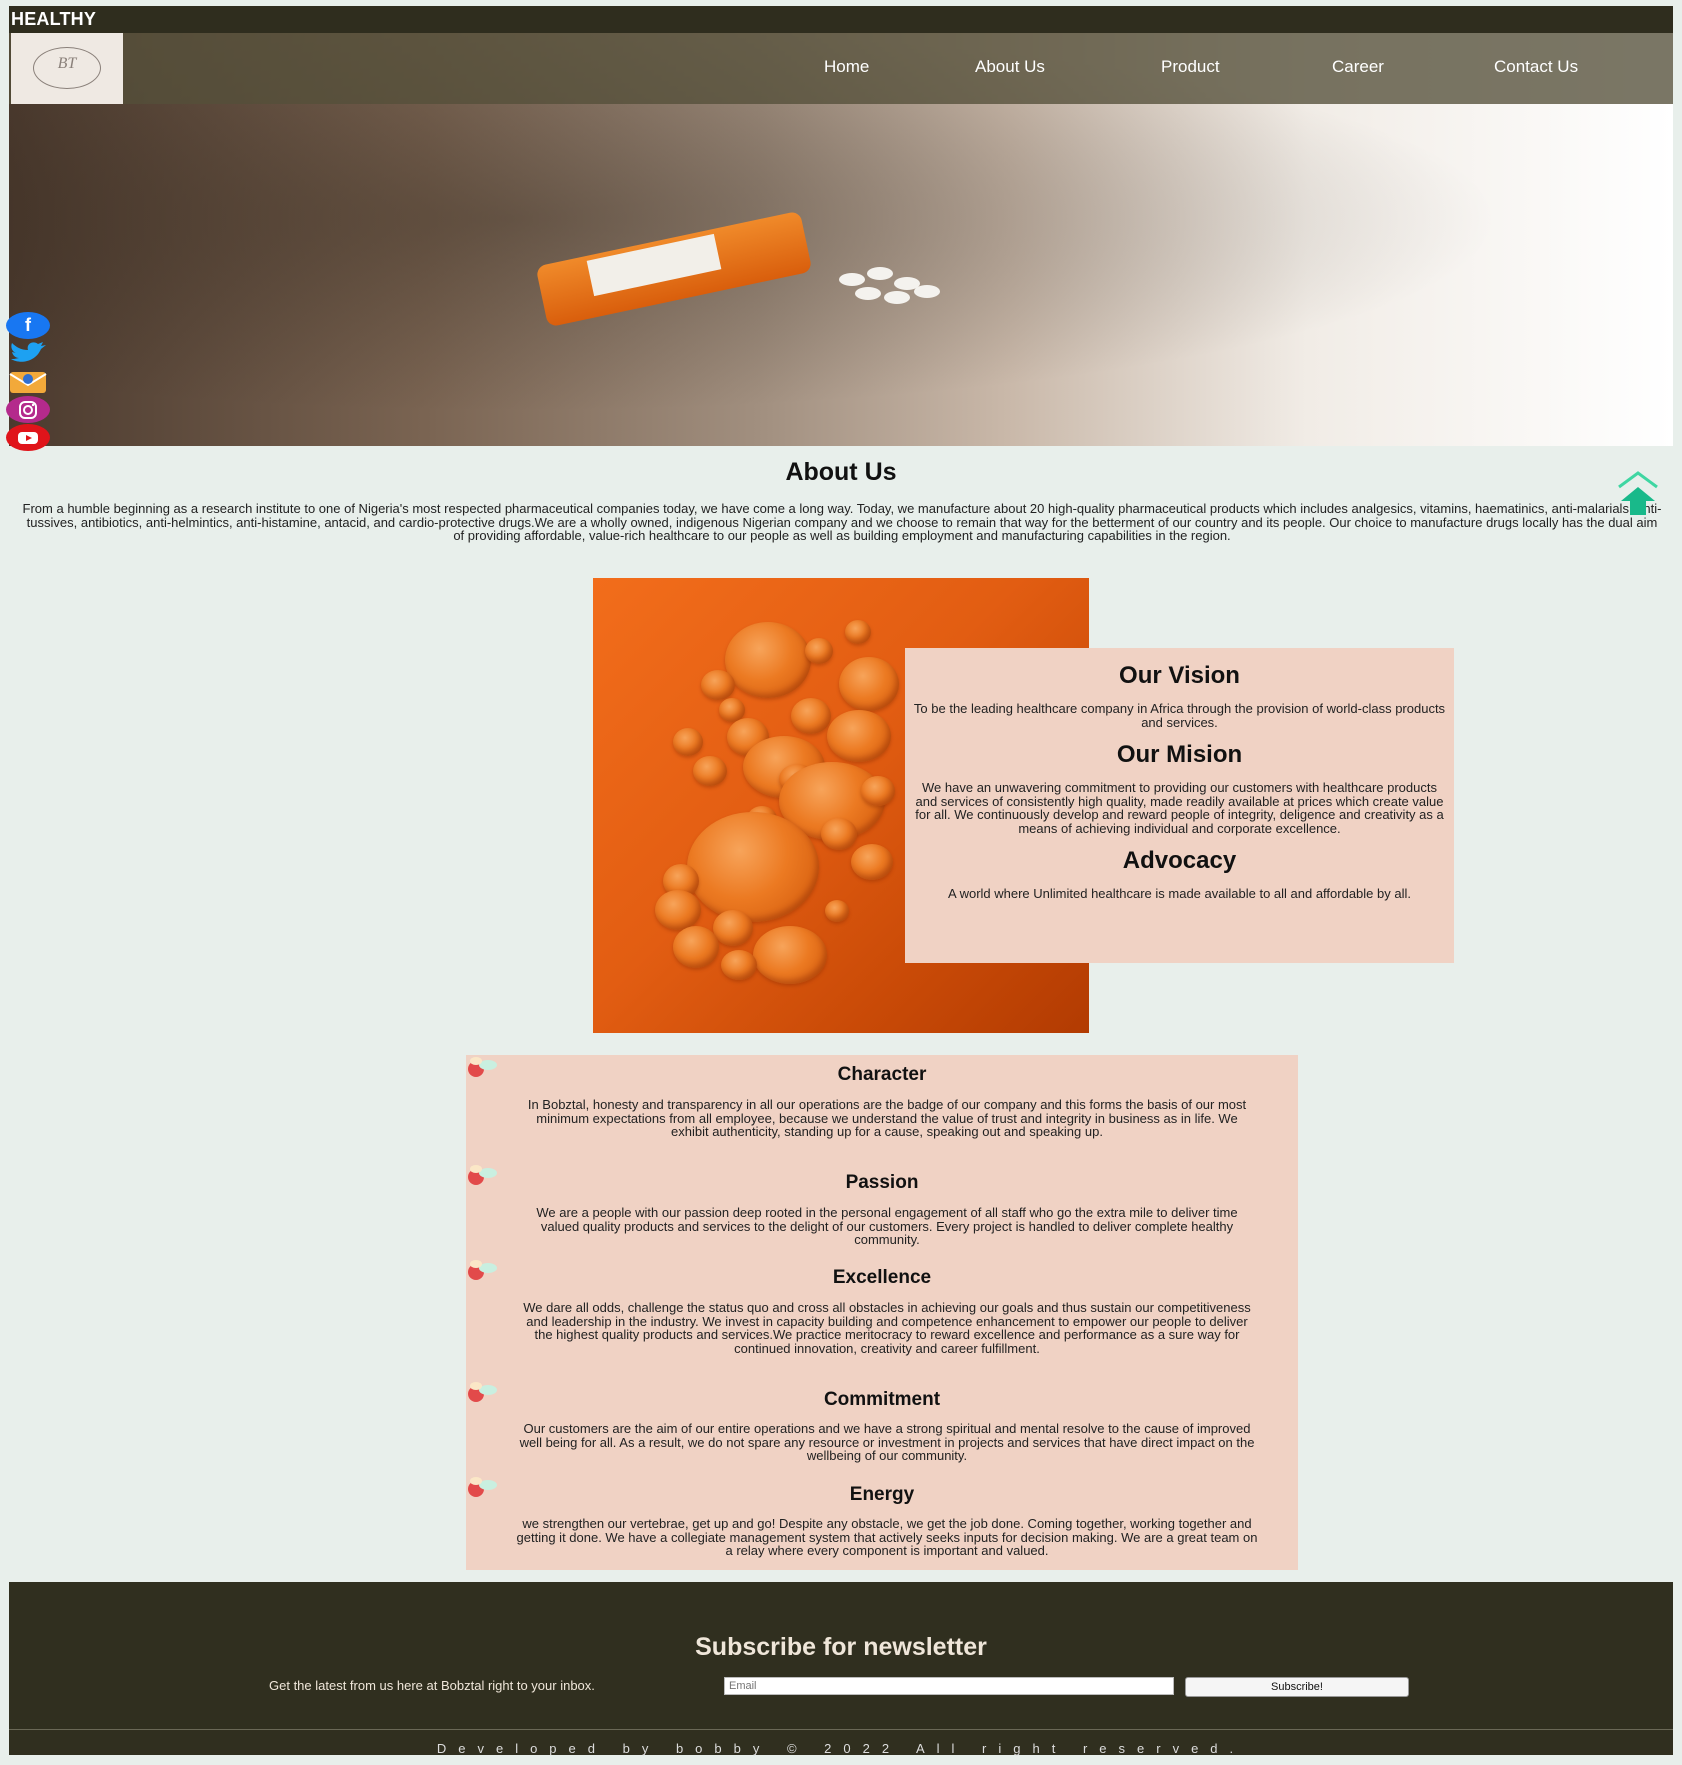  I want to click on nav-career: Career, so click(1358, 67).